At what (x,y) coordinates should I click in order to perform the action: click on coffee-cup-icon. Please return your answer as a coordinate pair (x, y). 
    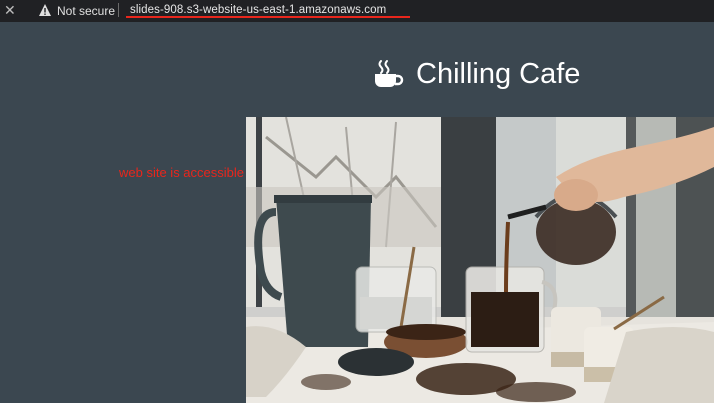
    Looking at the image, I should click on (389, 73).